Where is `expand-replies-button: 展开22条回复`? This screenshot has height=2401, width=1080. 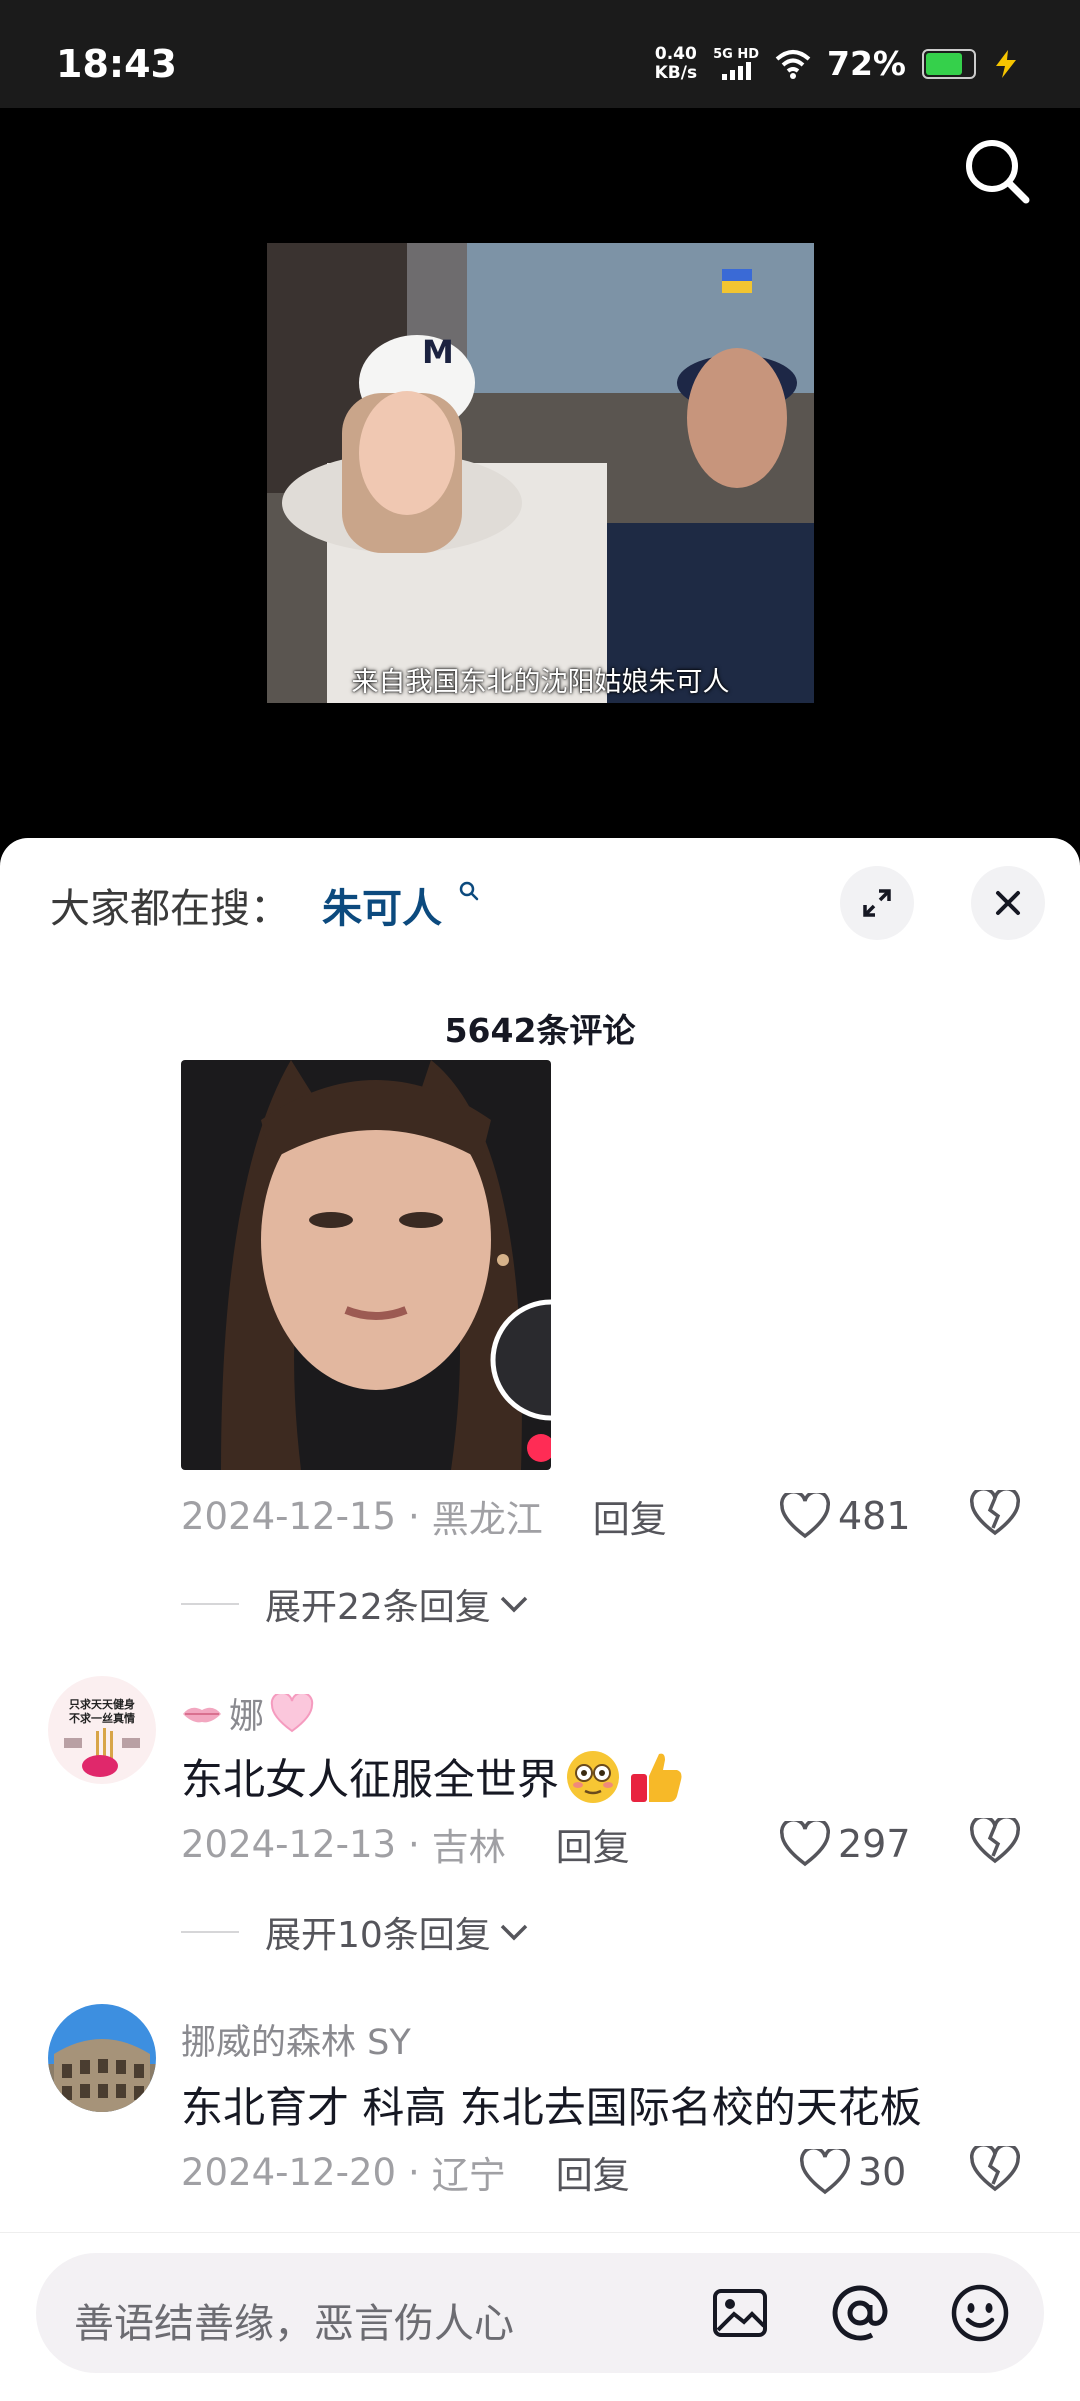 expand-replies-button: 展开22条回复 is located at coordinates (356, 1604).